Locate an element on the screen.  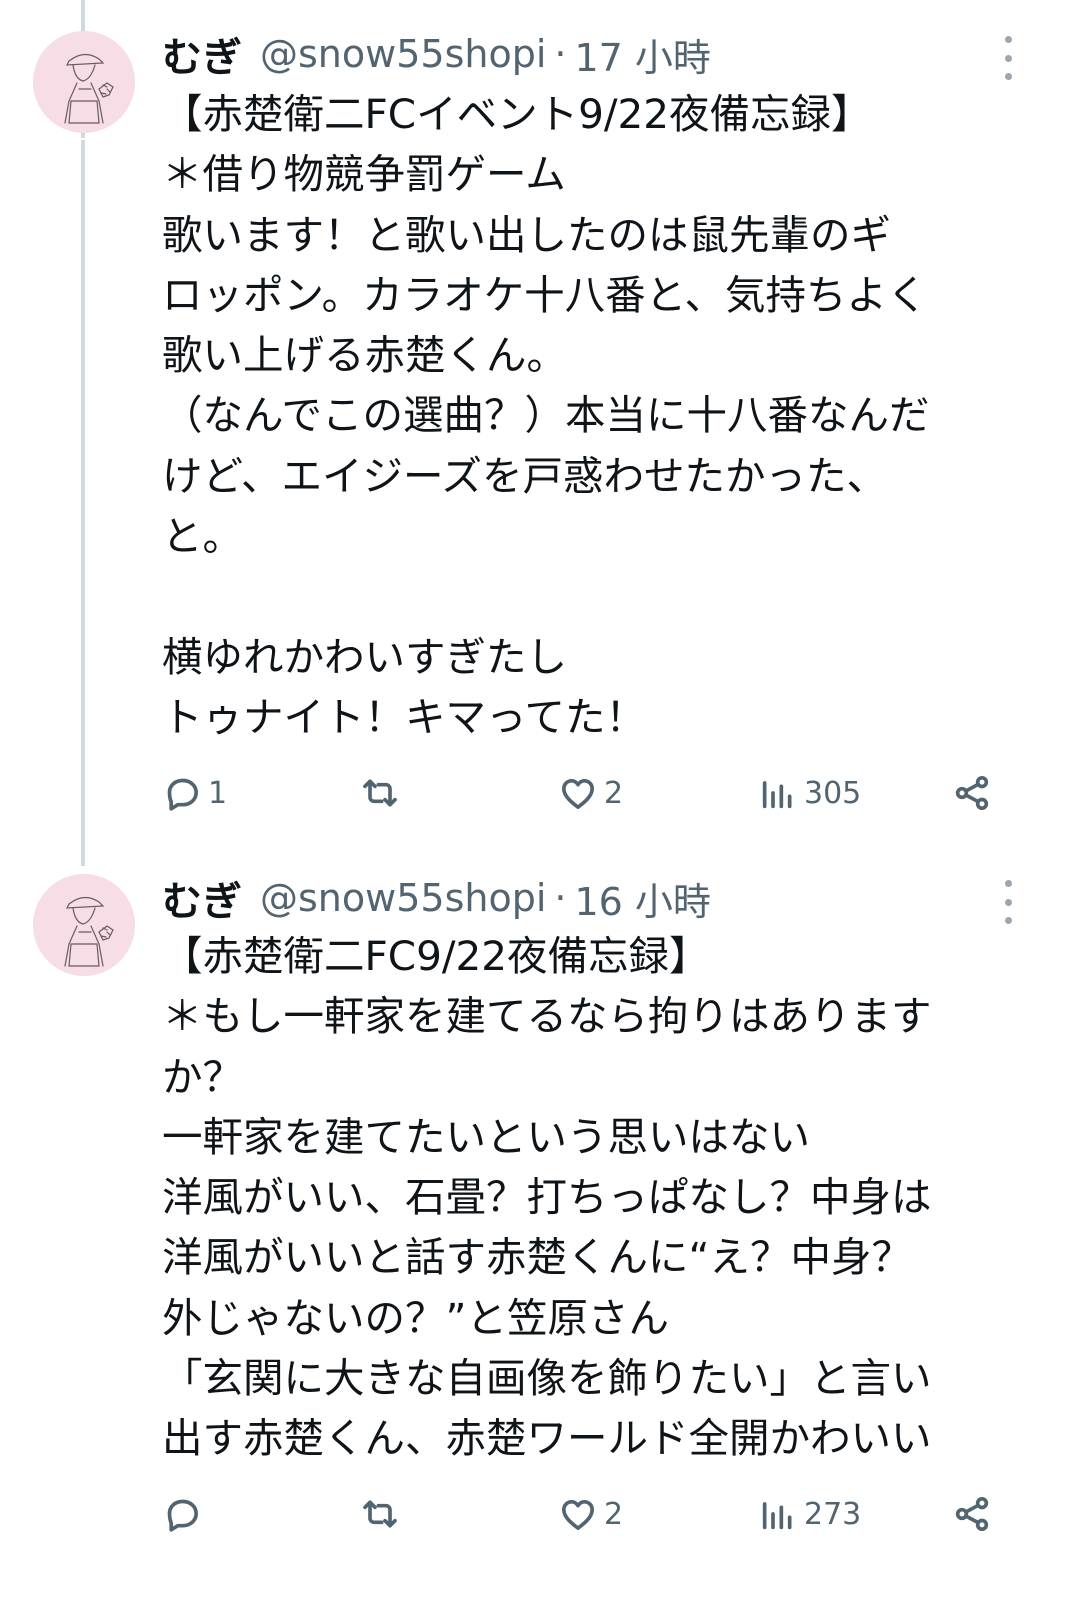
views-count: 273 is located at coordinates (833, 1514).